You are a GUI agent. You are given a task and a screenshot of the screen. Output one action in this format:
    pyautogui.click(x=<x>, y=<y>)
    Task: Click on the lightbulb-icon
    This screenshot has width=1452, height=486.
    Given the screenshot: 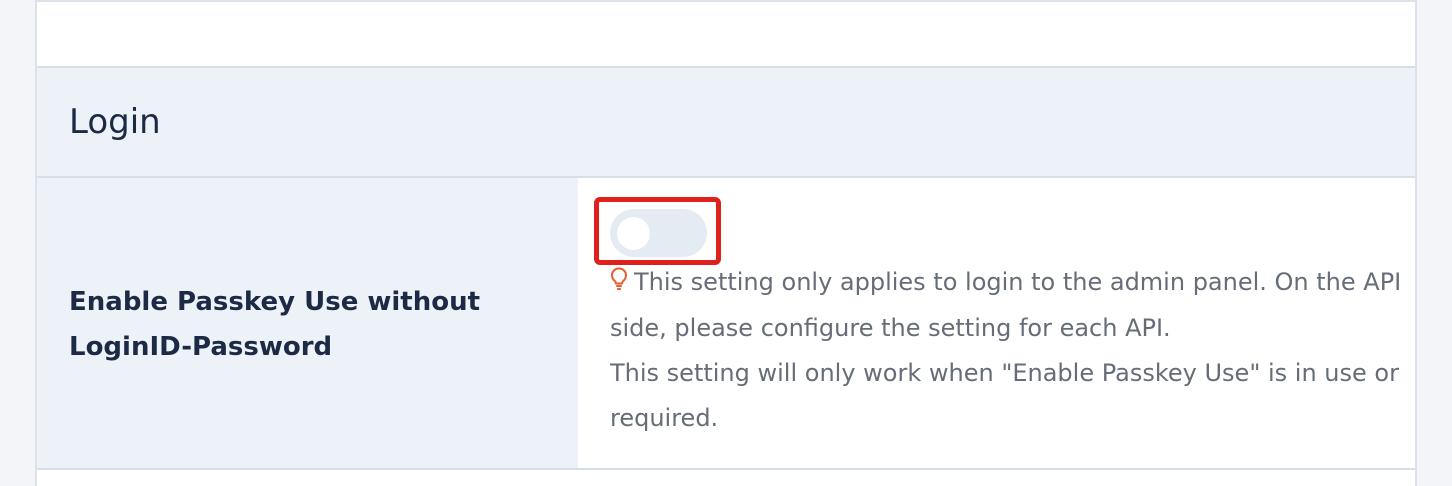 What is the action you would take?
    pyautogui.click(x=619, y=283)
    